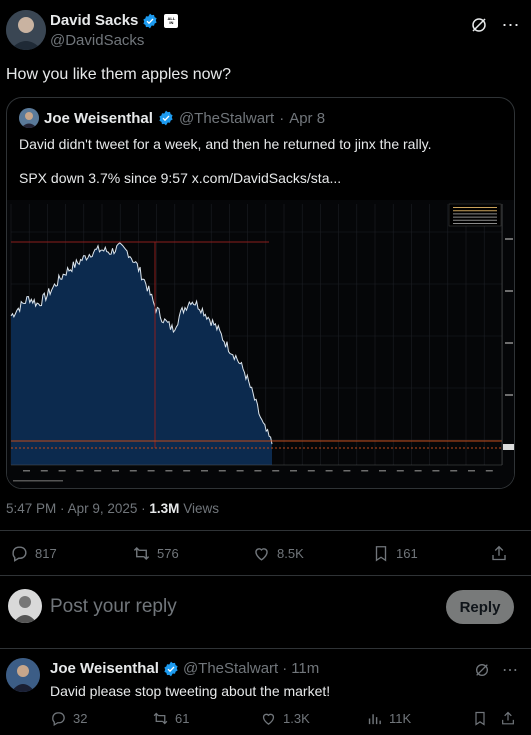 The width and height of the screenshot is (531, 735). Describe the element at coordinates (226, 118) in the screenshot. I see `quoted-author-handle: @TheStalwart` at that location.